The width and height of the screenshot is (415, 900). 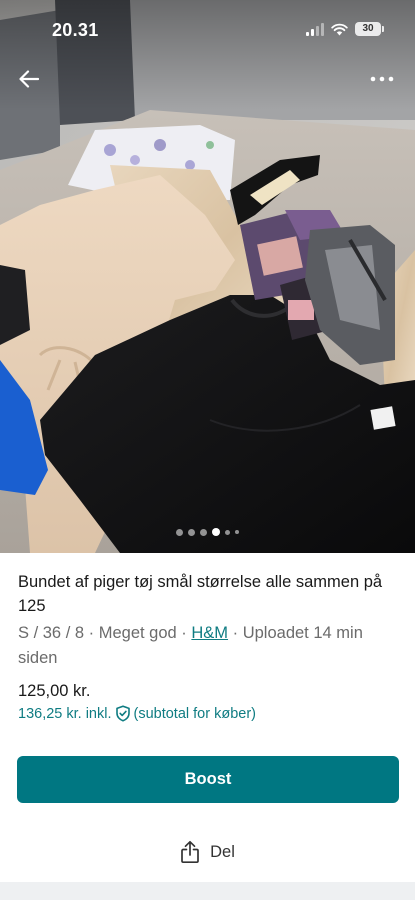 I want to click on brand-link: H&M, so click(x=209, y=633).